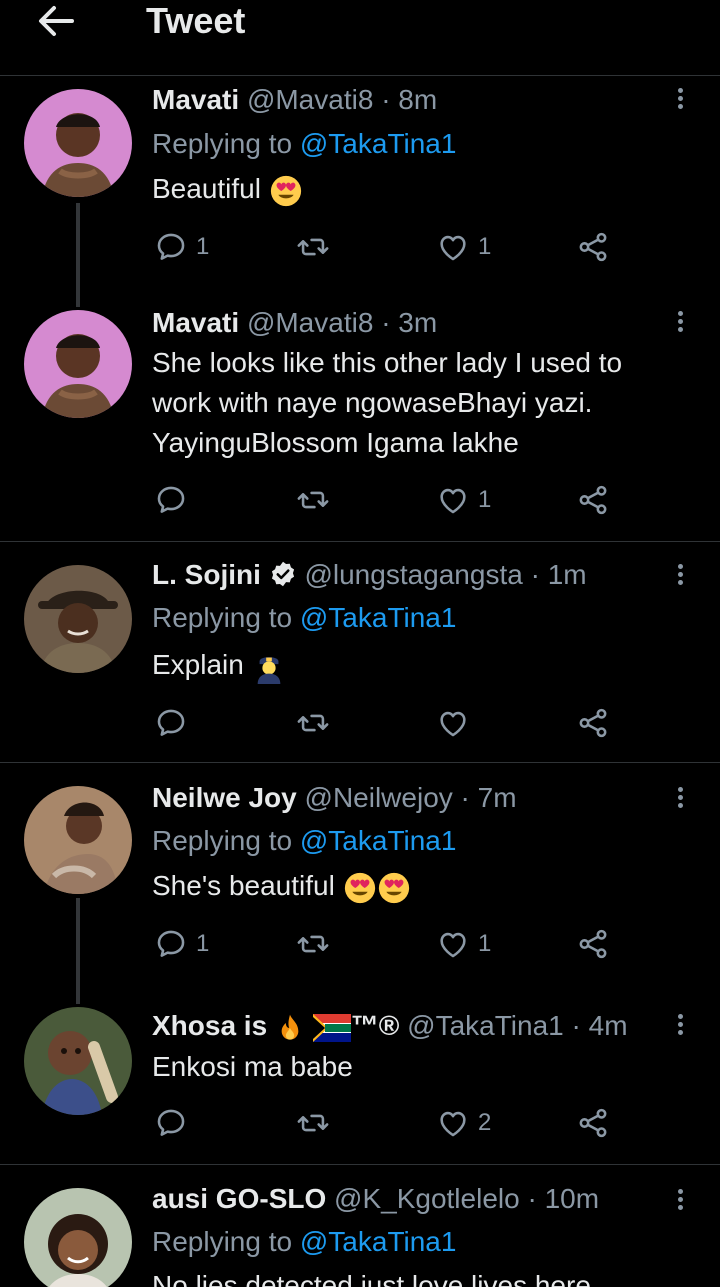 The height and width of the screenshot is (1287, 720). Describe the element at coordinates (243, 885) in the screenshot. I see `tweet-text-content: She's beautiful` at that location.